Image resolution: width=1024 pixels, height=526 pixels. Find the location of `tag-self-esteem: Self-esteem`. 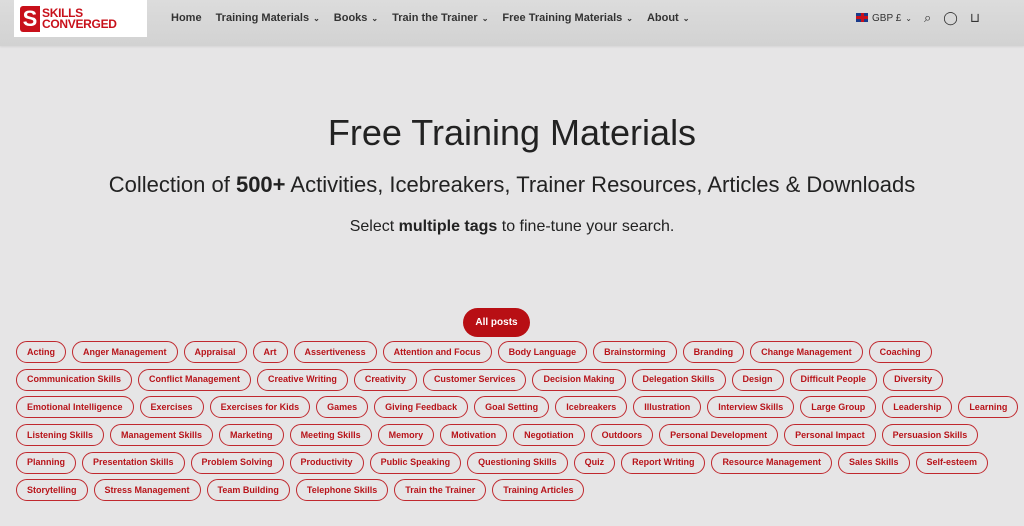

tag-self-esteem: Self-esteem is located at coordinates (952, 462).